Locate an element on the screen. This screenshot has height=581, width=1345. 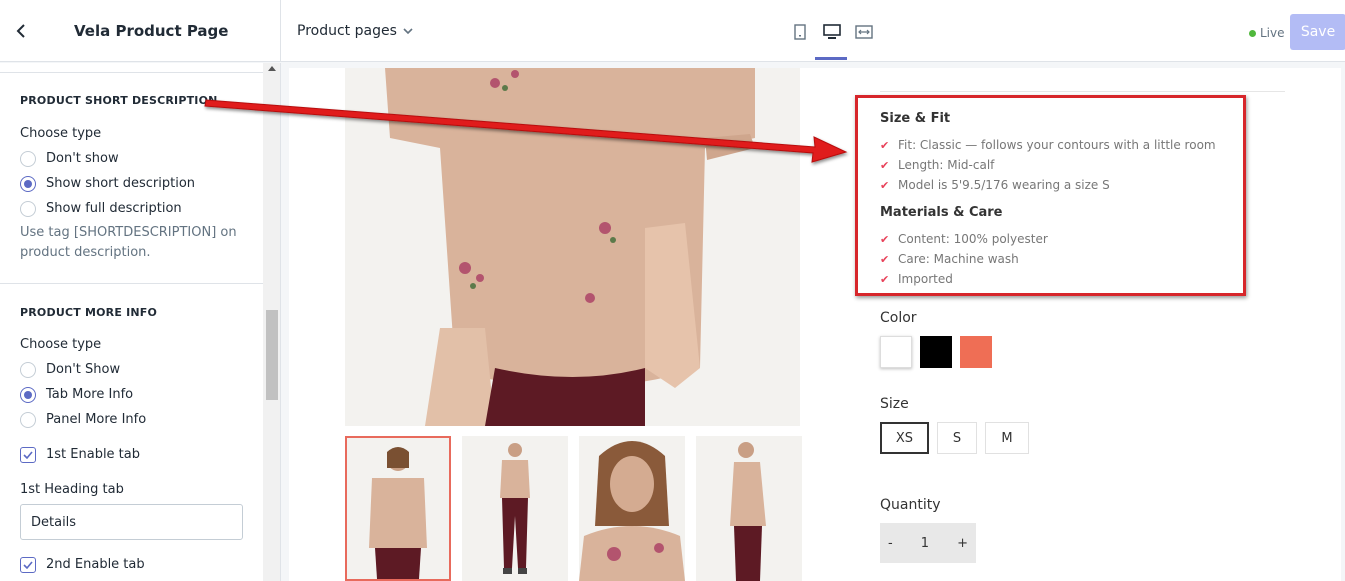
annotation-arrow is located at coordinates (526, 131).